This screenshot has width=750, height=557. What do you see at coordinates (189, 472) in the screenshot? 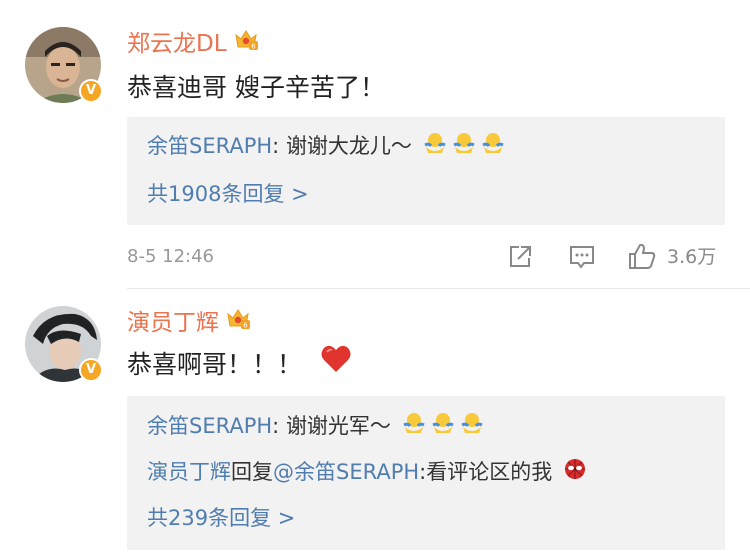
I see `reply-author: 演员丁辉` at bounding box center [189, 472].